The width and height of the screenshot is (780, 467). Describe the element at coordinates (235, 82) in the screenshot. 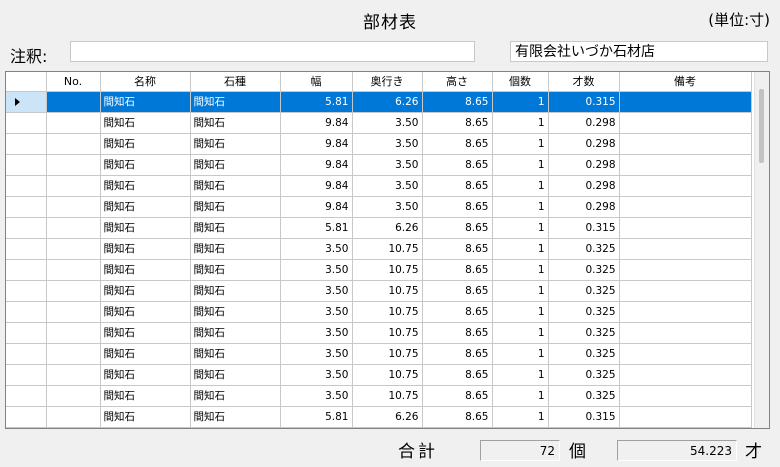

I see `column-header-stone: 石種` at that location.